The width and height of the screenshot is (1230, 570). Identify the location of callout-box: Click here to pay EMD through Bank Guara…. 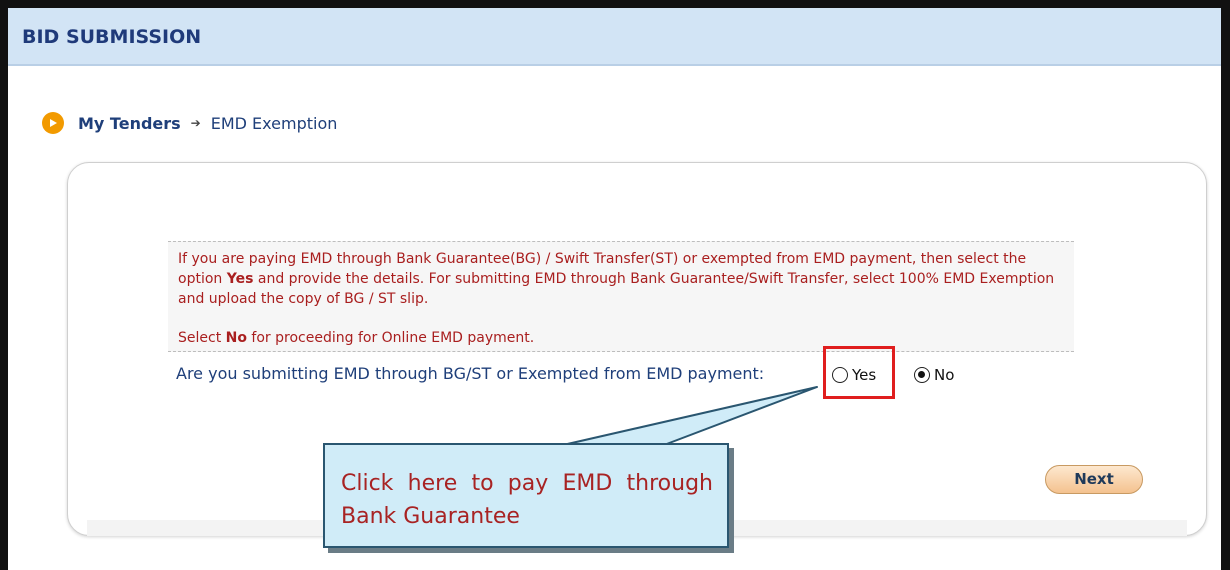
(526, 495).